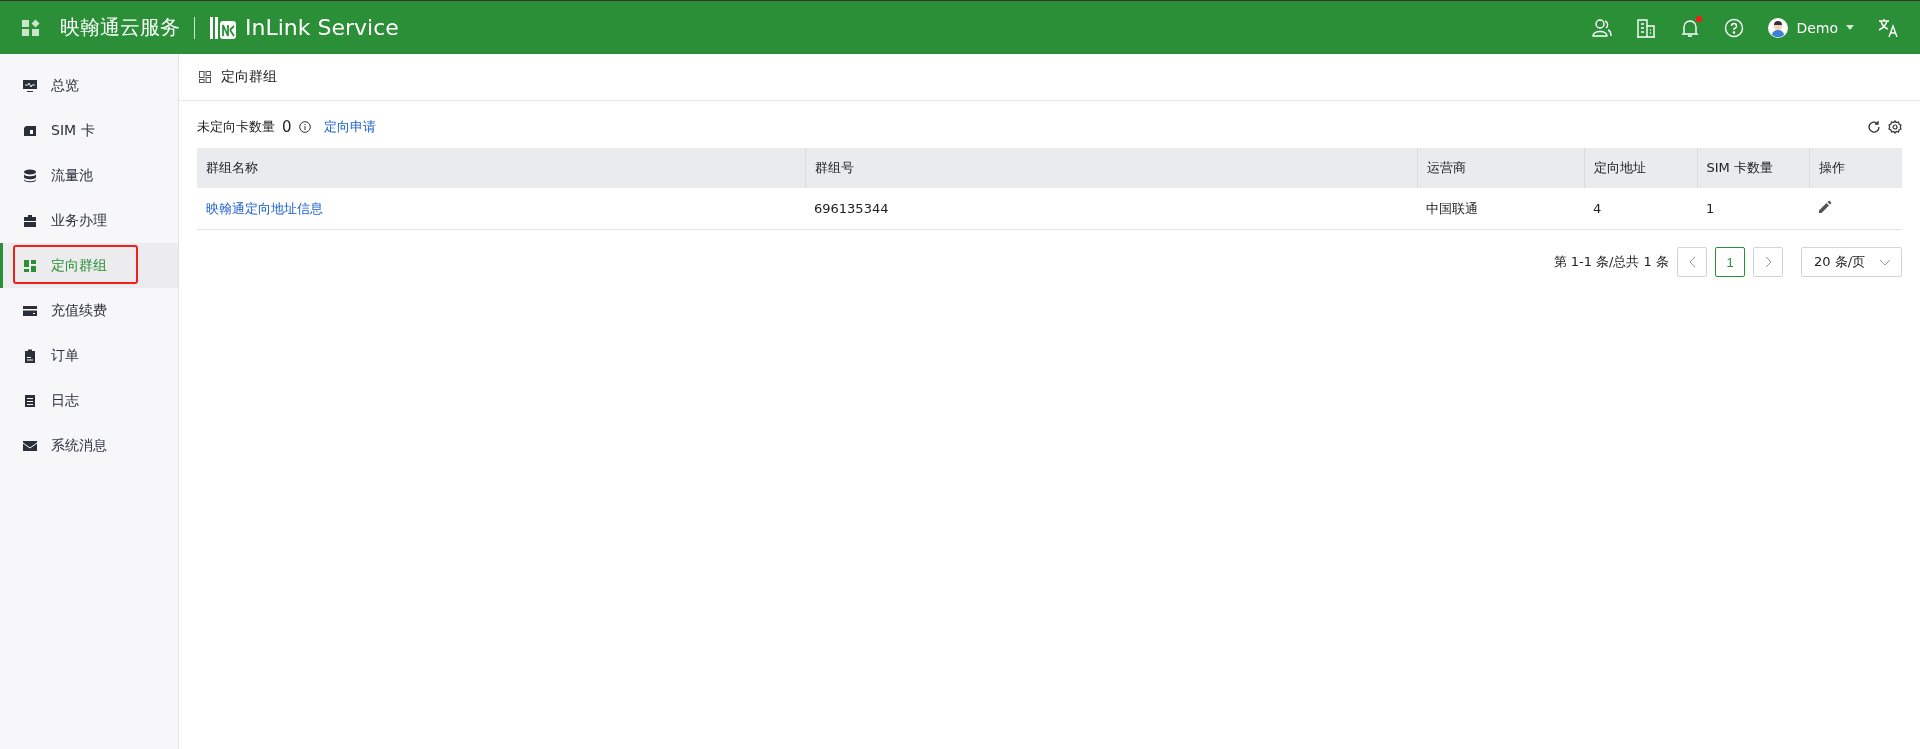  Describe the element at coordinates (1895, 127) in the screenshot. I see `settings-icon` at that location.